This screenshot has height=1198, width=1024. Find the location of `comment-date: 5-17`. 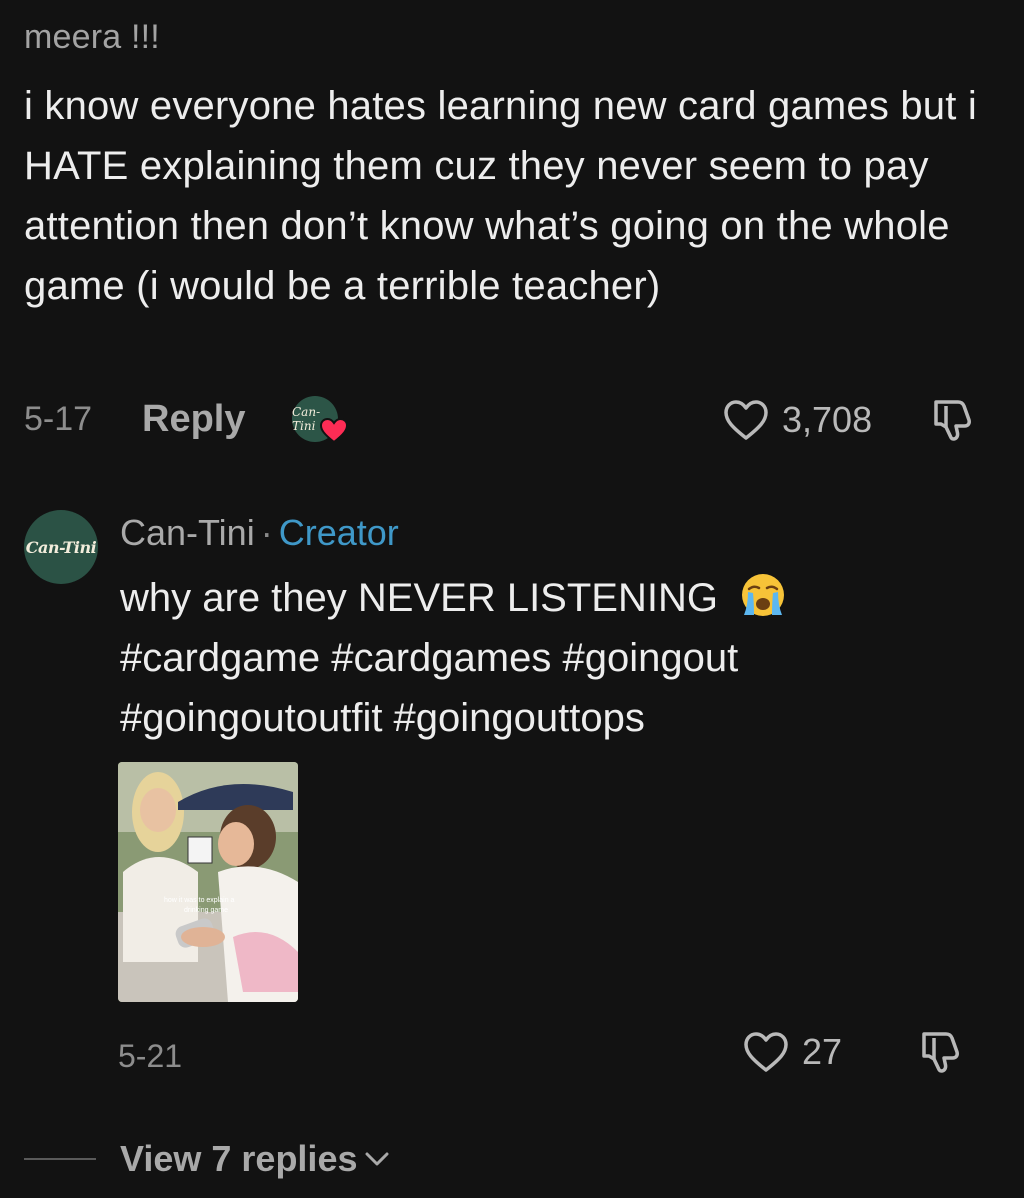

comment-date: 5-17 is located at coordinates (58, 419).